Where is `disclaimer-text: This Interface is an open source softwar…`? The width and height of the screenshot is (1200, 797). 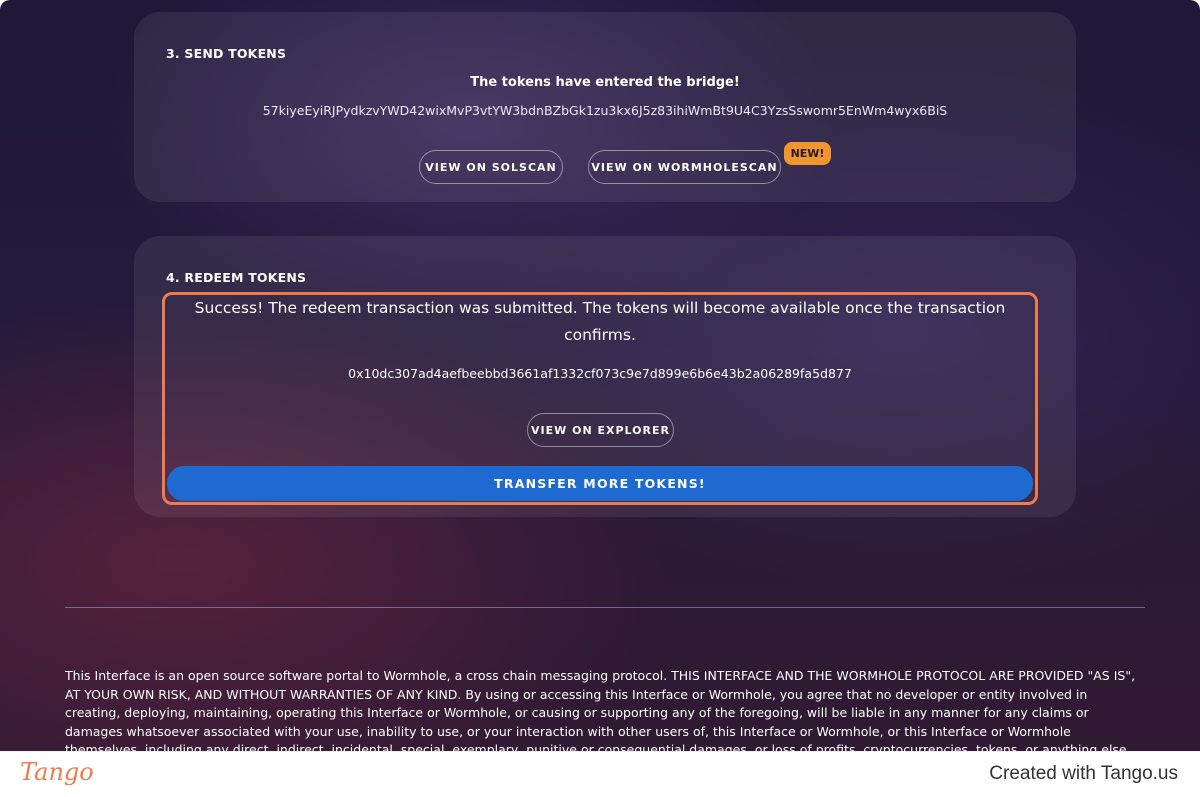
disclaimer-text: This Interface is an open source softwar… is located at coordinates (600, 709).